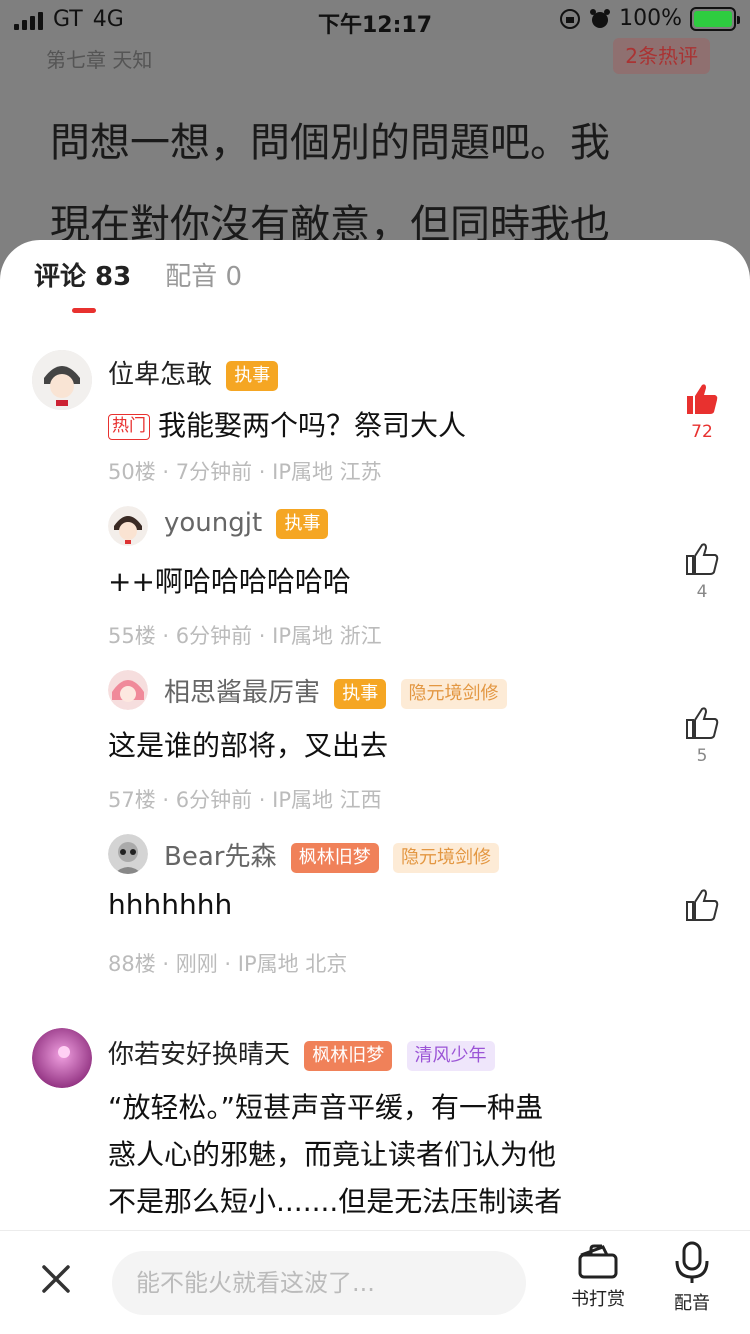 The height and width of the screenshot is (1334, 750). I want to click on reader-line: 問想一想，問個別的問題吧。我, so click(330, 143).